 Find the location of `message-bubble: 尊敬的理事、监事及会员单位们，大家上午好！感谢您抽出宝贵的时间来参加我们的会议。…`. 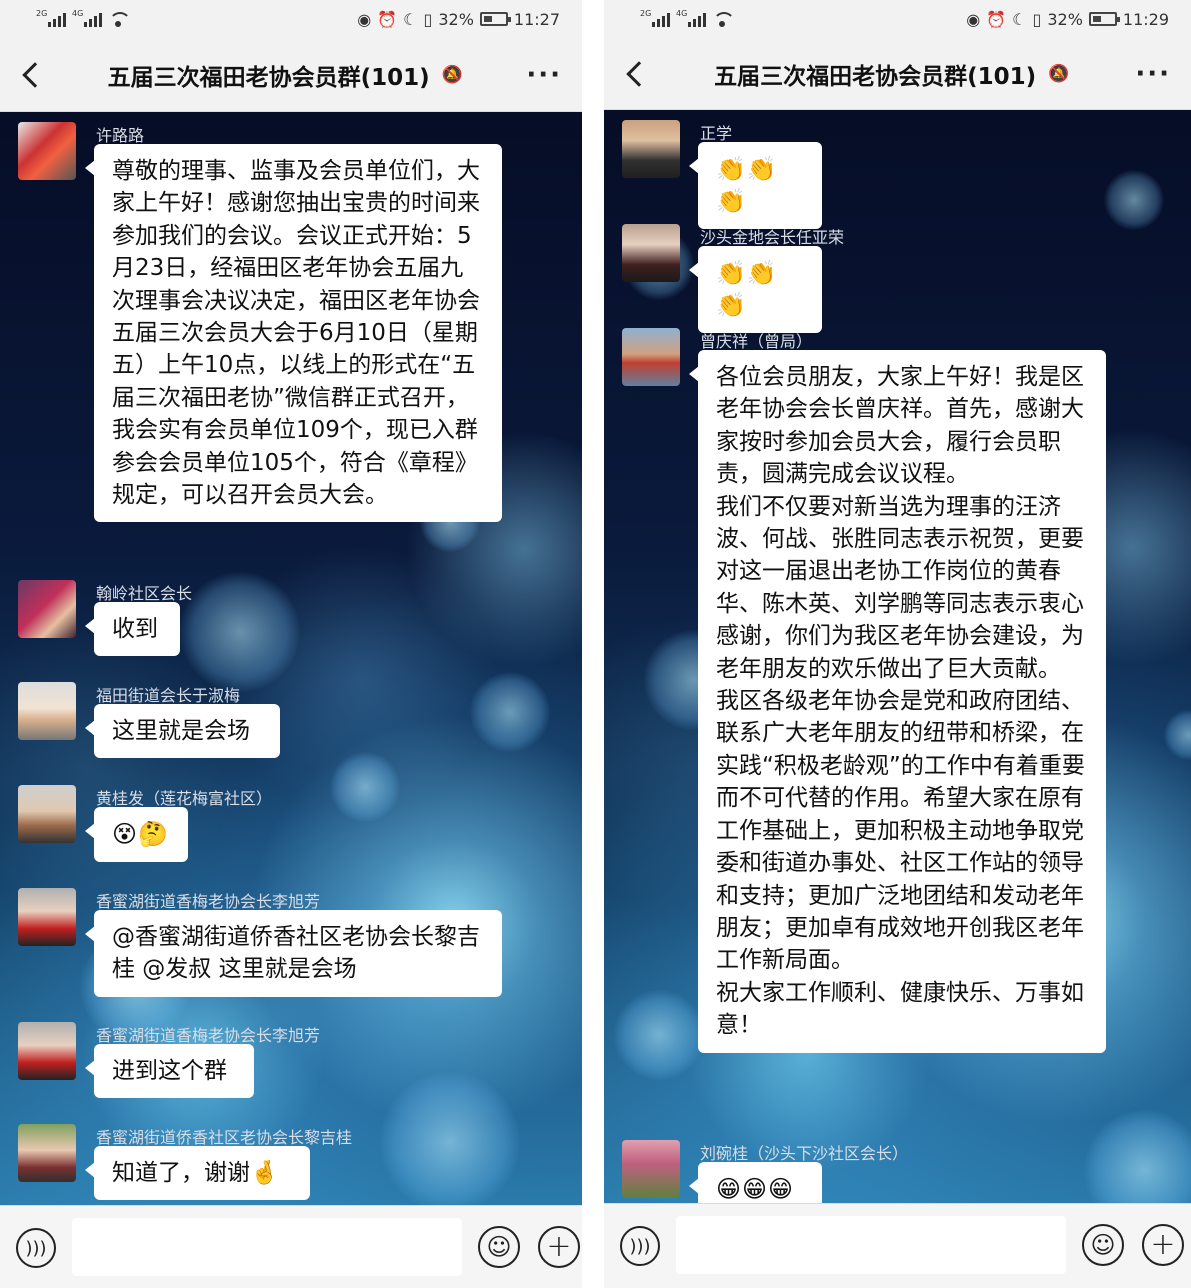

message-bubble: 尊敬的理事、监事及会员单位们，大家上午好！感谢您抽出宝贵的时间来参加我们的会议。… is located at coordinates (293, 333).